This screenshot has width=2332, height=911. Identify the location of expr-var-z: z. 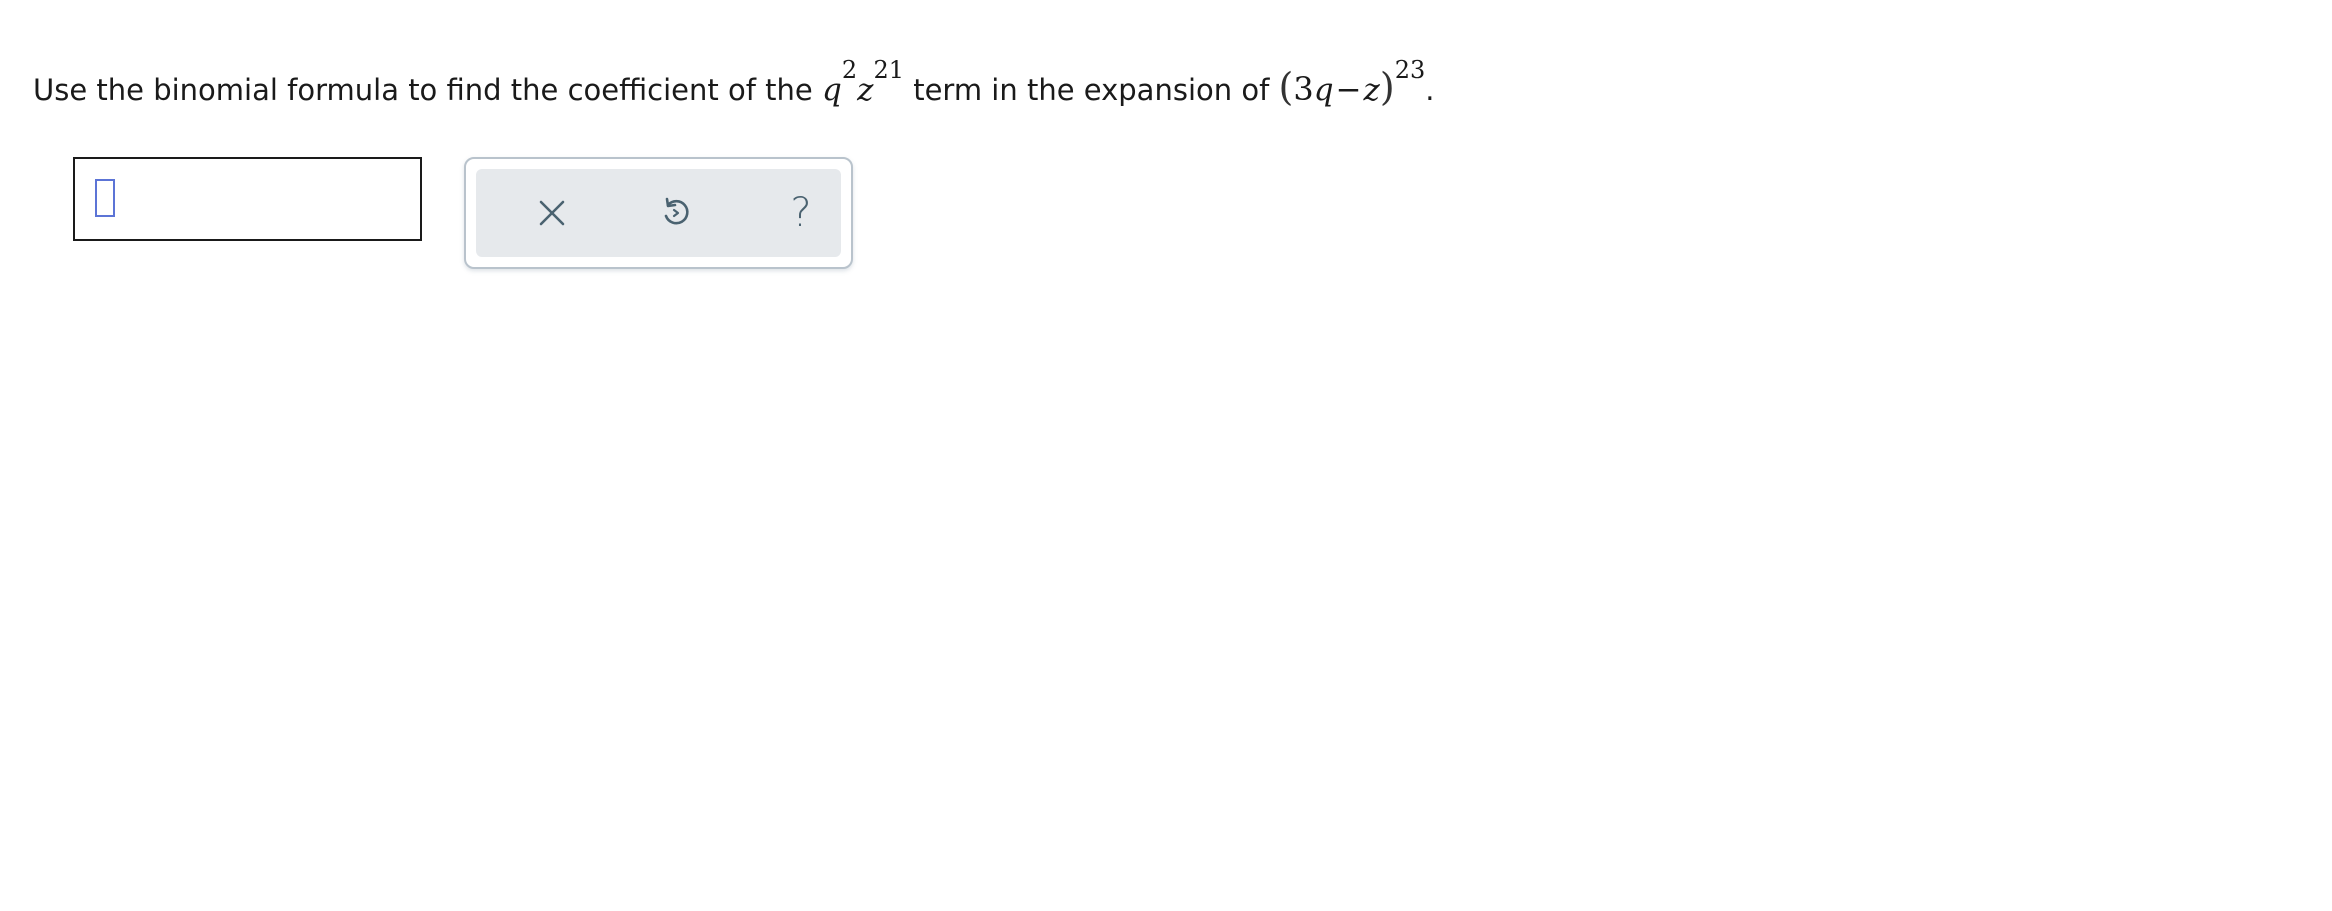
(1371, 90).